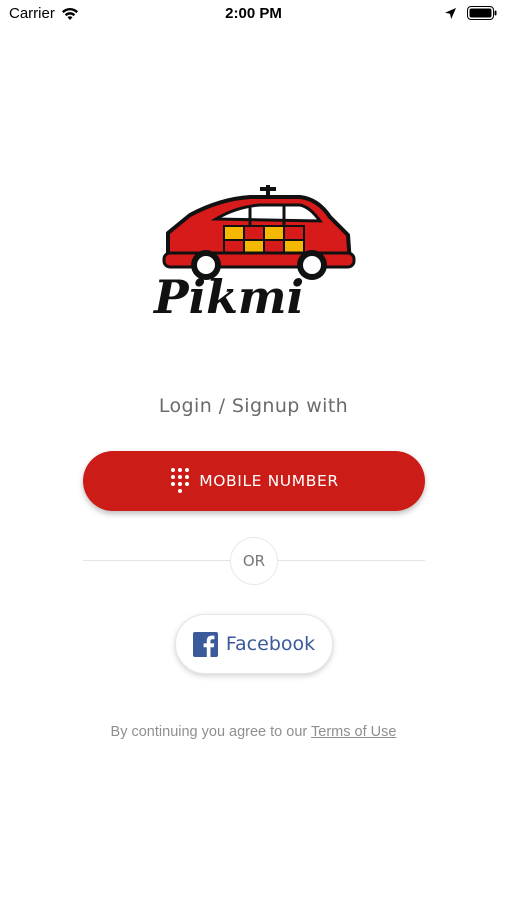  I want to click on status-bar: Carrier 2:00 PM, so click(253, 14).